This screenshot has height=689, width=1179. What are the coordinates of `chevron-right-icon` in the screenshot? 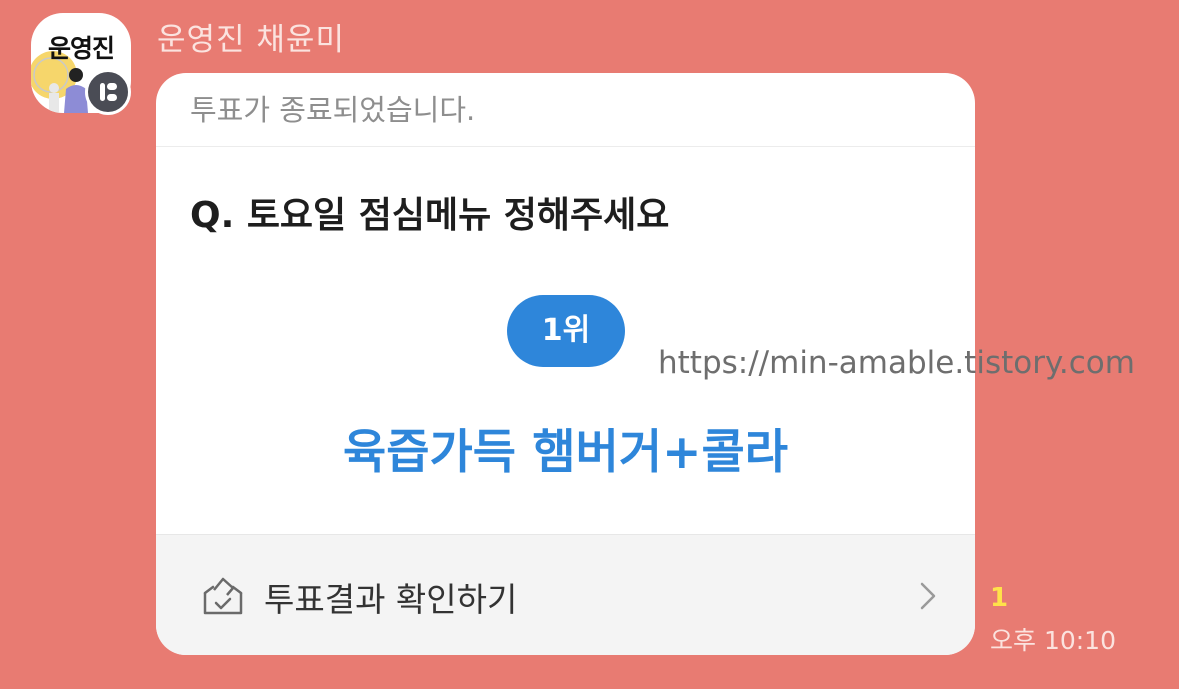 It's located at (928, 596).